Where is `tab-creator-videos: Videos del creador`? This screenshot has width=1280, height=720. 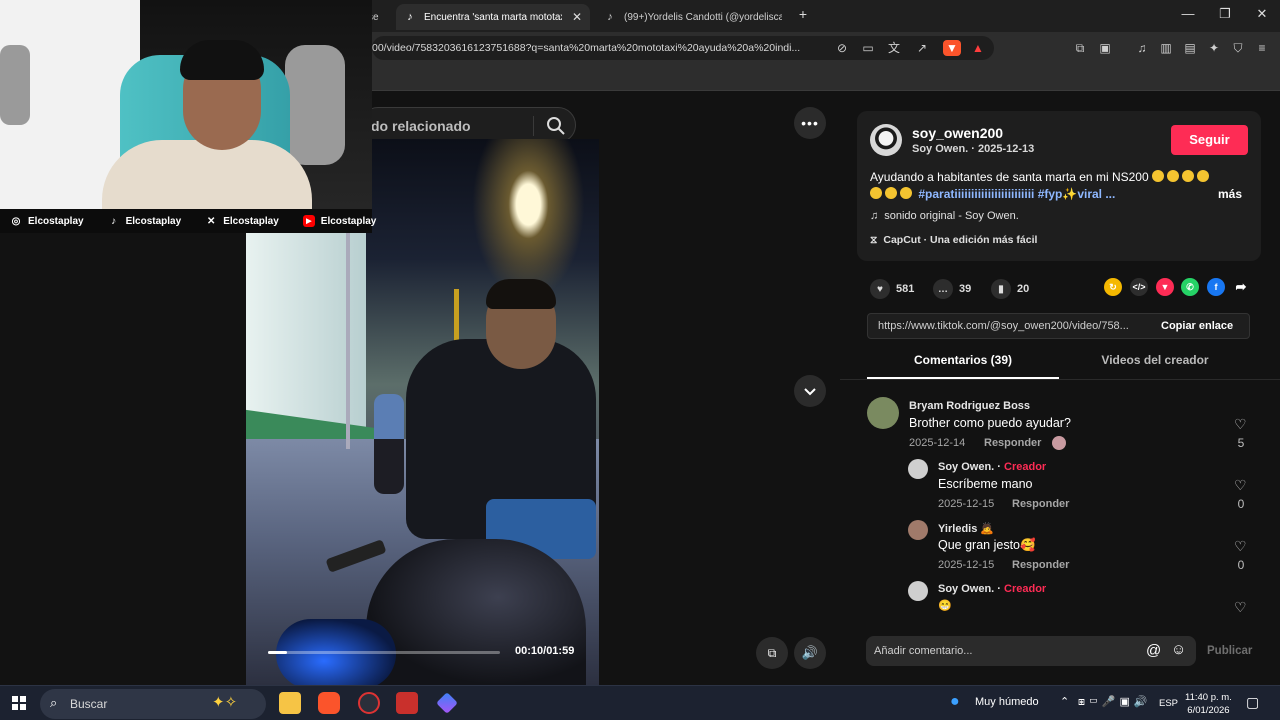
tab-creator-videos: Videos del creador is located at coordinates (1155, 366).